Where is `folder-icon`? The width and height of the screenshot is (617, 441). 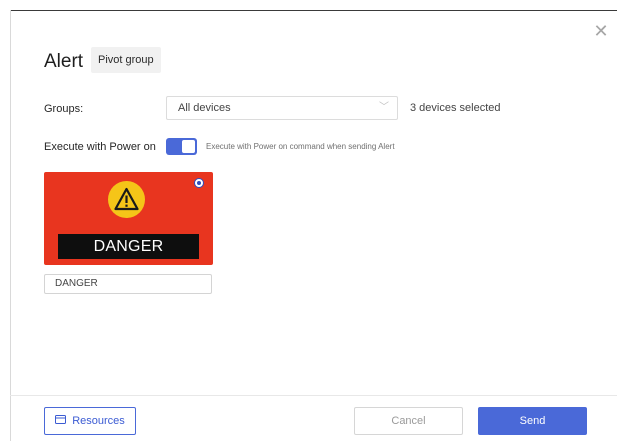
folder-icon is located at coordinates (61, 421).